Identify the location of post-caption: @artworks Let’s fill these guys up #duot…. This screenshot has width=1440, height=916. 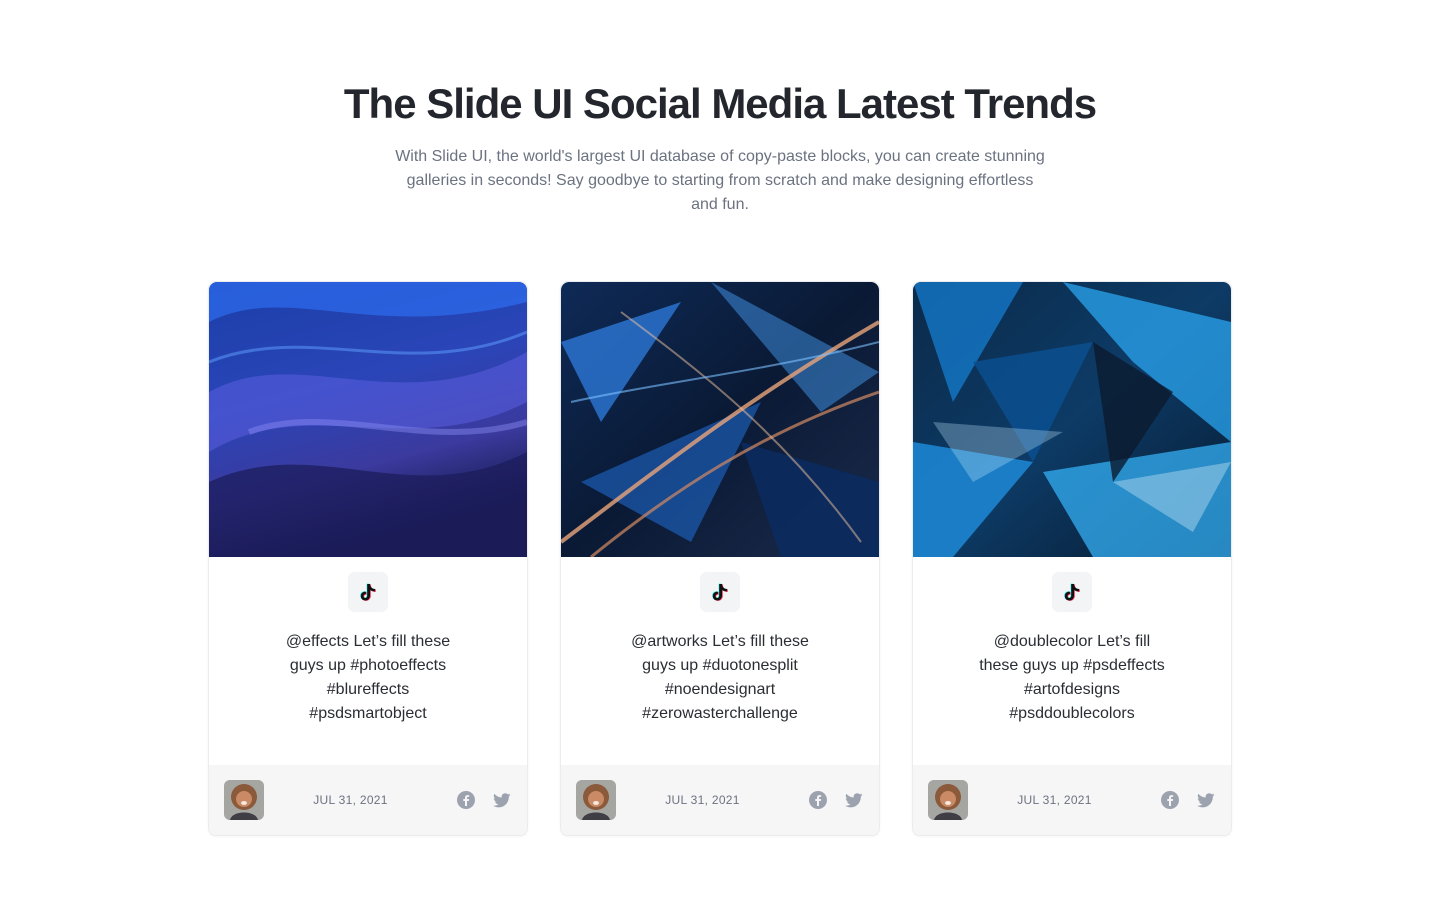
(720, 677).